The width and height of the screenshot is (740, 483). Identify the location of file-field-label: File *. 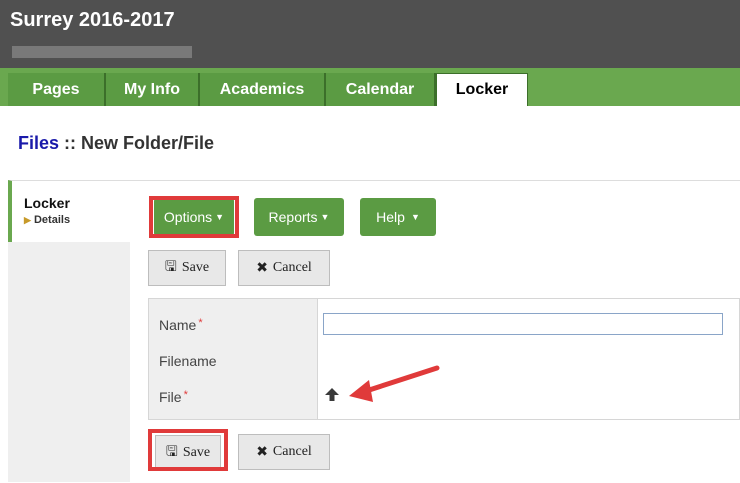
(173, 397).